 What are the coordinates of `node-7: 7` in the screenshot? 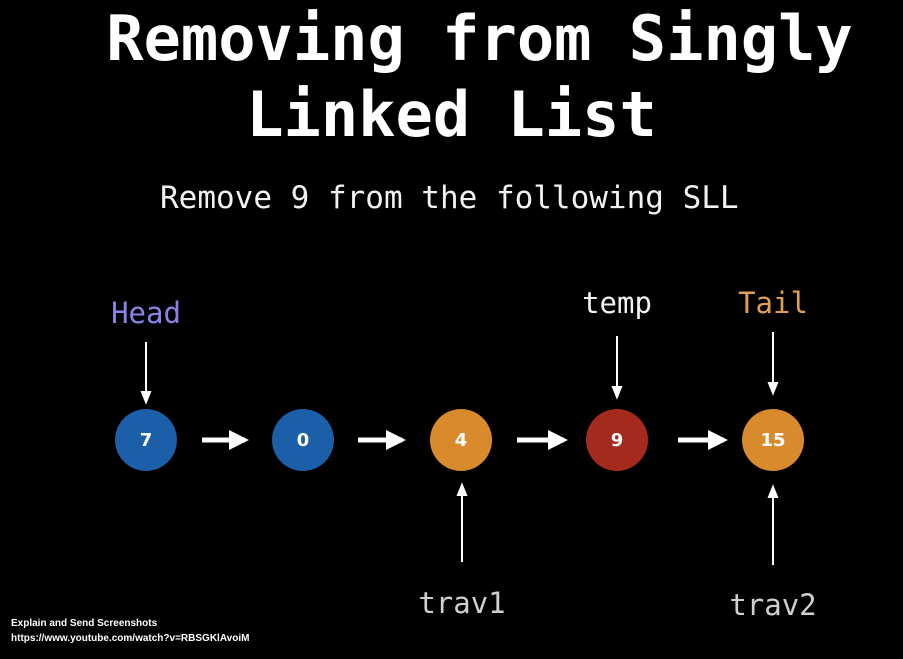 It's located at (146, 440).